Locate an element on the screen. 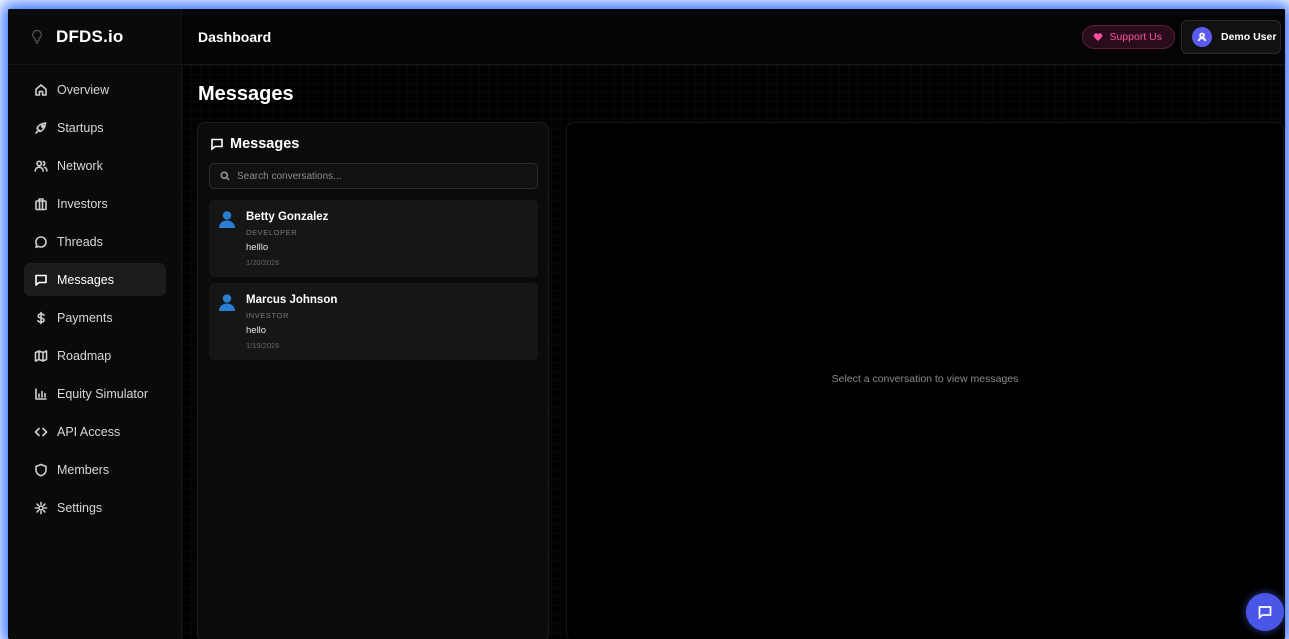 The image size is (1289, 639). user-name: Demo User is located at coordinates (1249, 37).